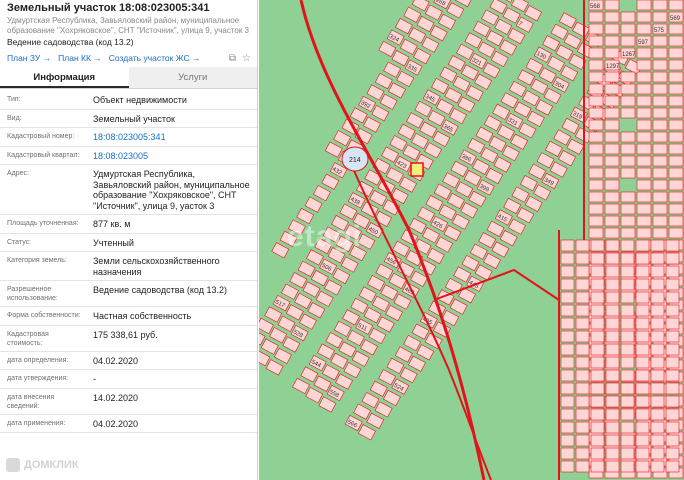 The width and height of the screenshot is (684, 480). Describe the element at coordinates (192, 77) in the screenshot. I see `tab-services: Услуги` at that location.